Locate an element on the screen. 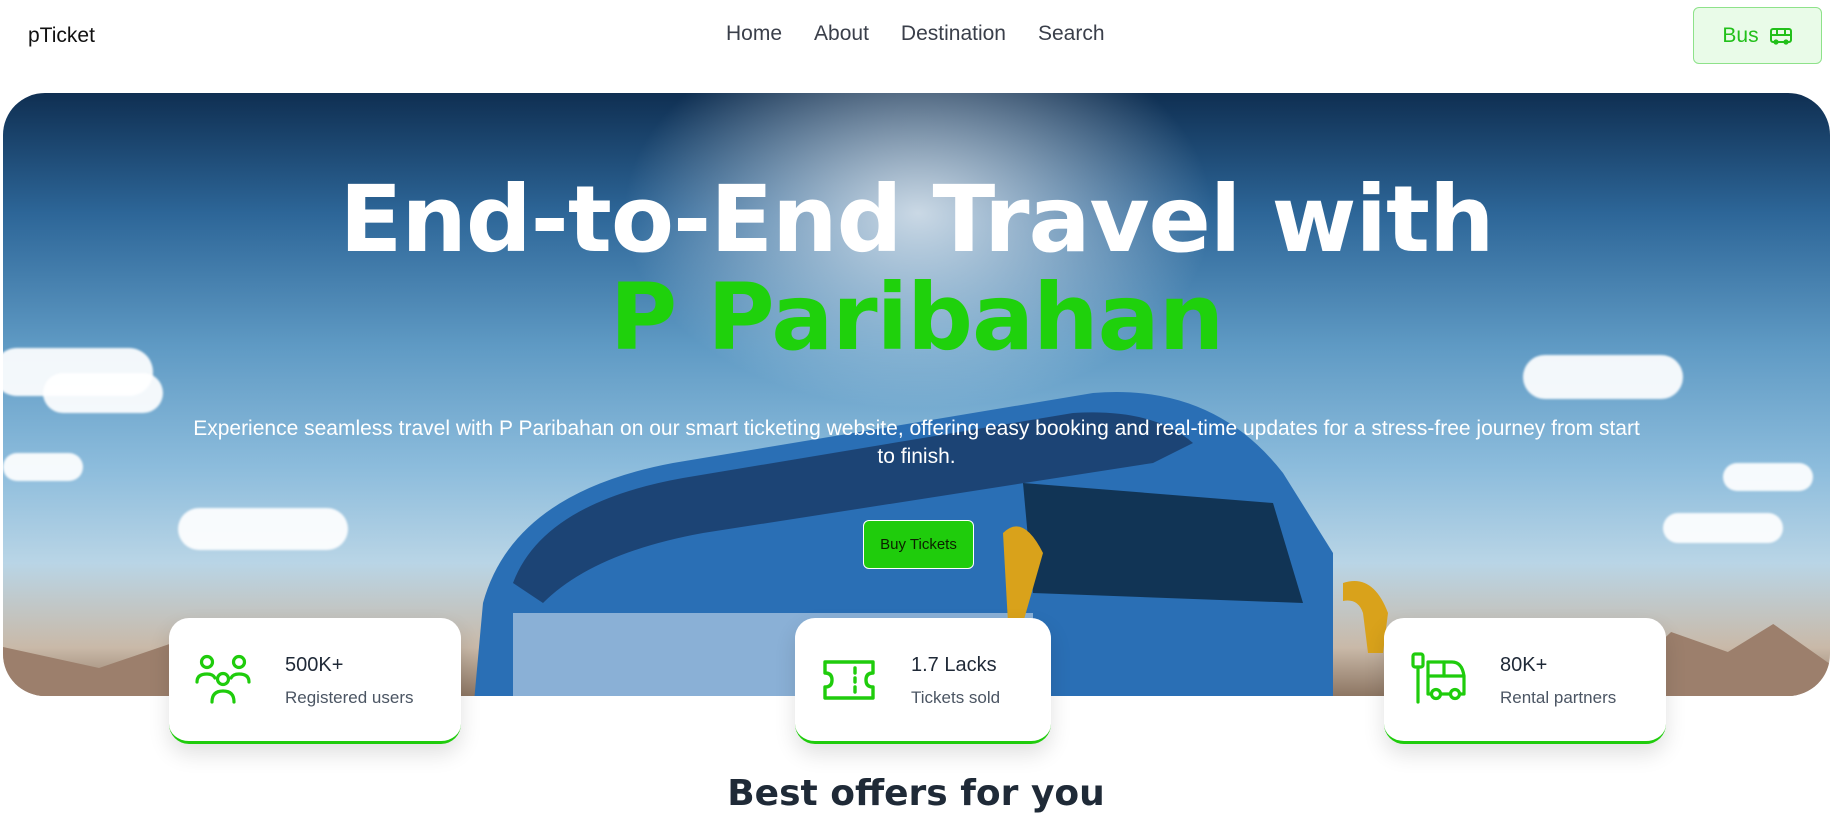 The width and height of the screenshot is (1832, 815). stat-card-users: 500K+ Registered users is located at coordinates (315, 681).